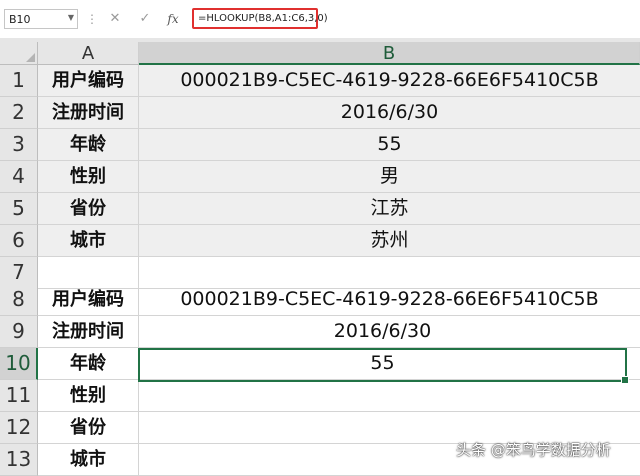 This screenshot has width=640, height=476. I want to click on table-row: 6 城市 苏州, so click(320, 241).